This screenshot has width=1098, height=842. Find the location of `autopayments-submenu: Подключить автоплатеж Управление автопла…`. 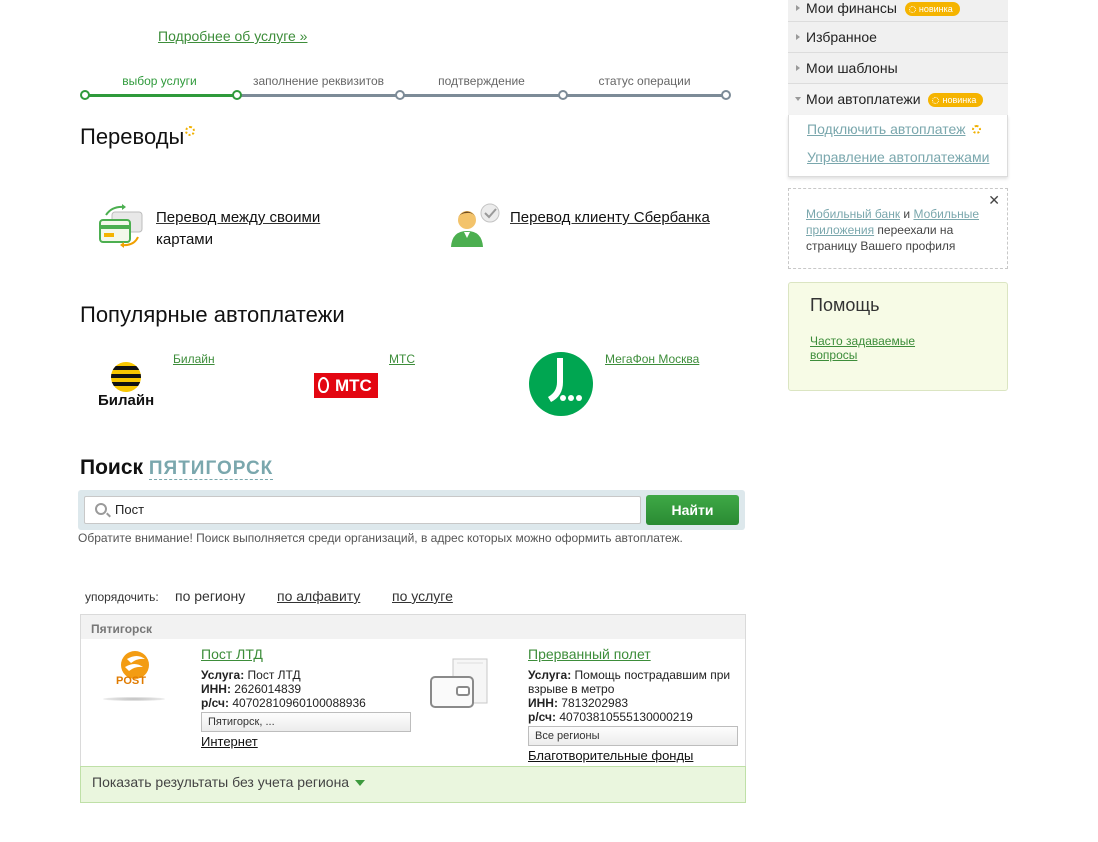

autopayments-submenu: Подключить автоплатеж Управление автопла… is located at coordinates (898, 146).